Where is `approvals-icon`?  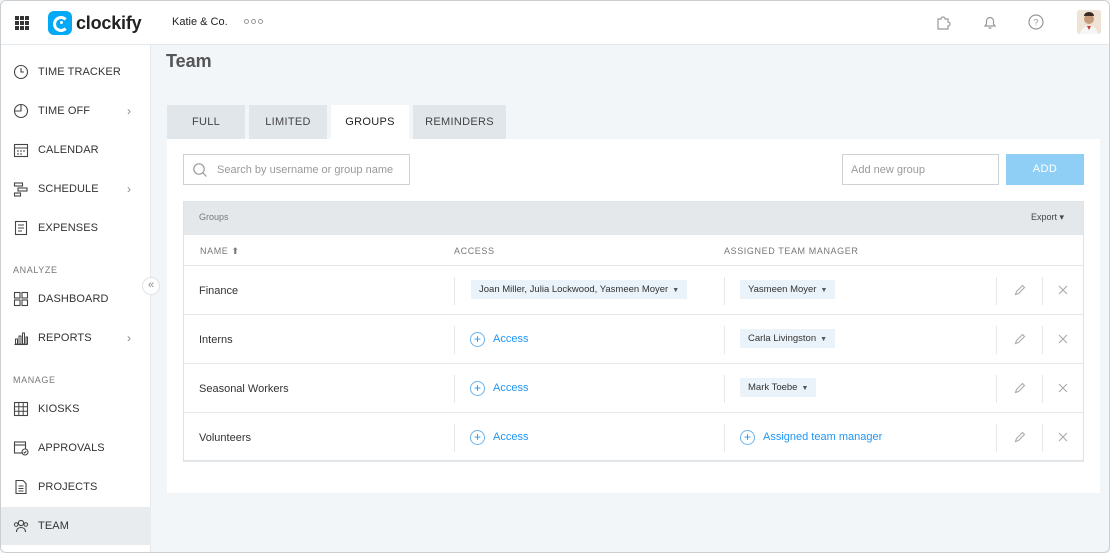 approvals-icon is located at coordinates (21, 448).